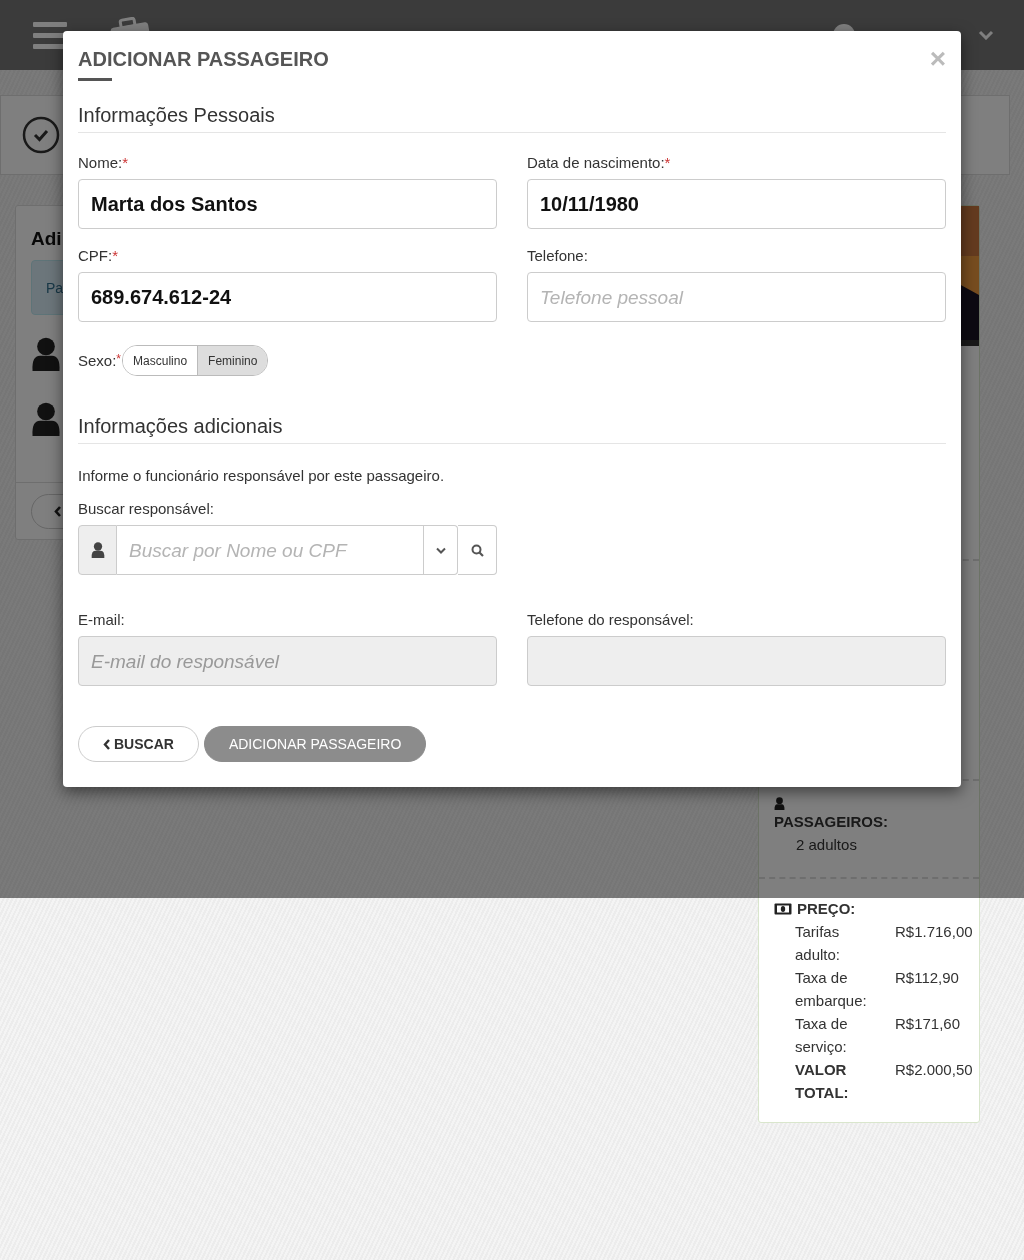  Describe the element at coordinates (611, 620) in the screenshot. I see `field-label: Telefone do responsável:` at that location.